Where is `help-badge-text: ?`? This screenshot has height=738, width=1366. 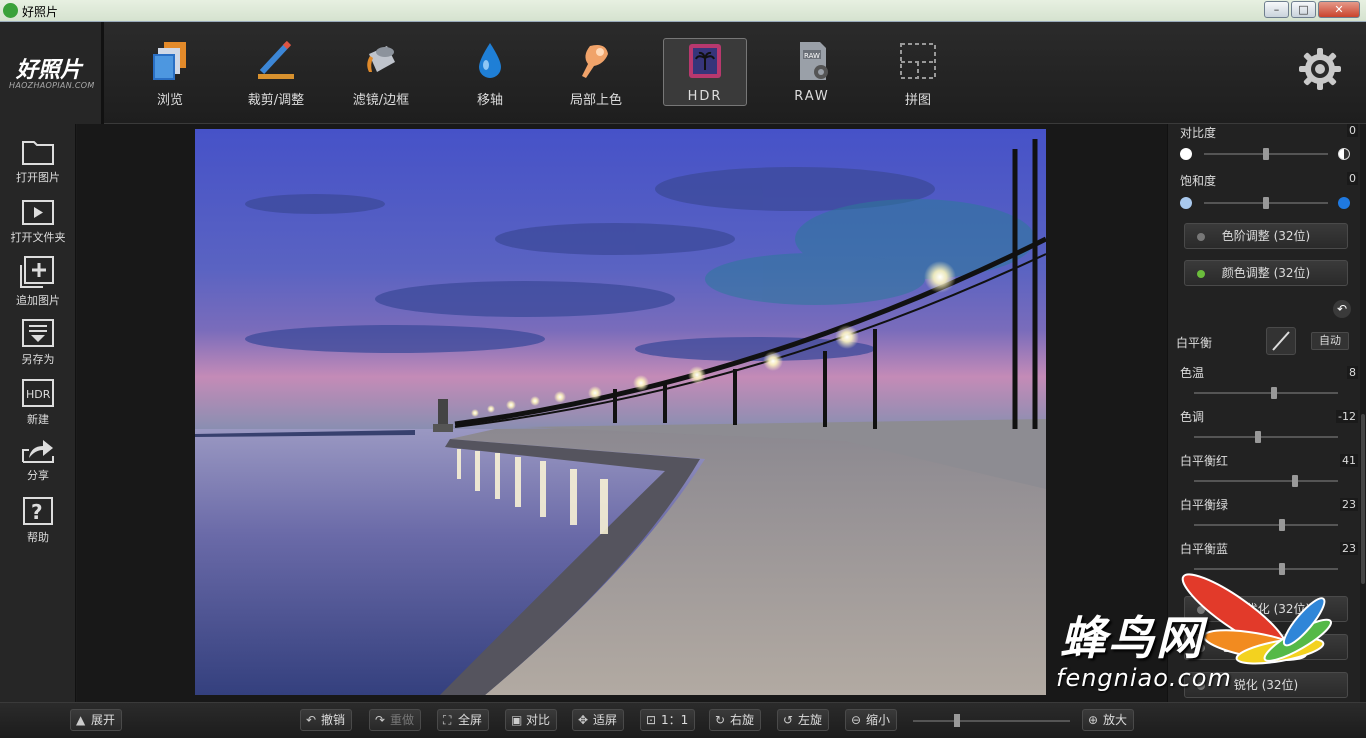 help-badge-text: ? is located at coordinates (37, 512).